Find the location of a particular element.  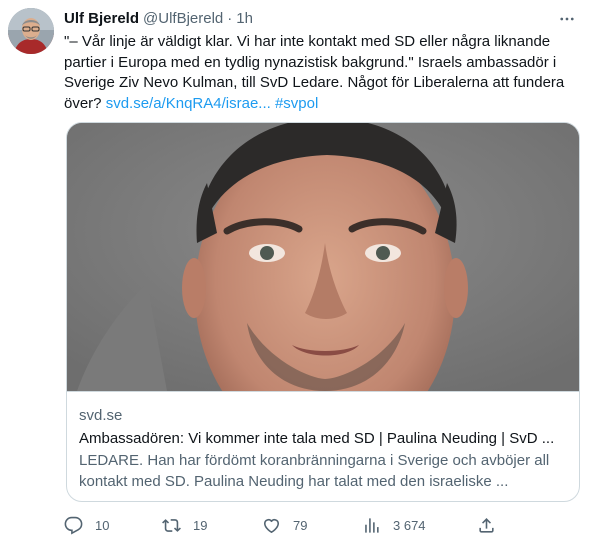

reply-count: 10 is located at coordinates (102, 525).